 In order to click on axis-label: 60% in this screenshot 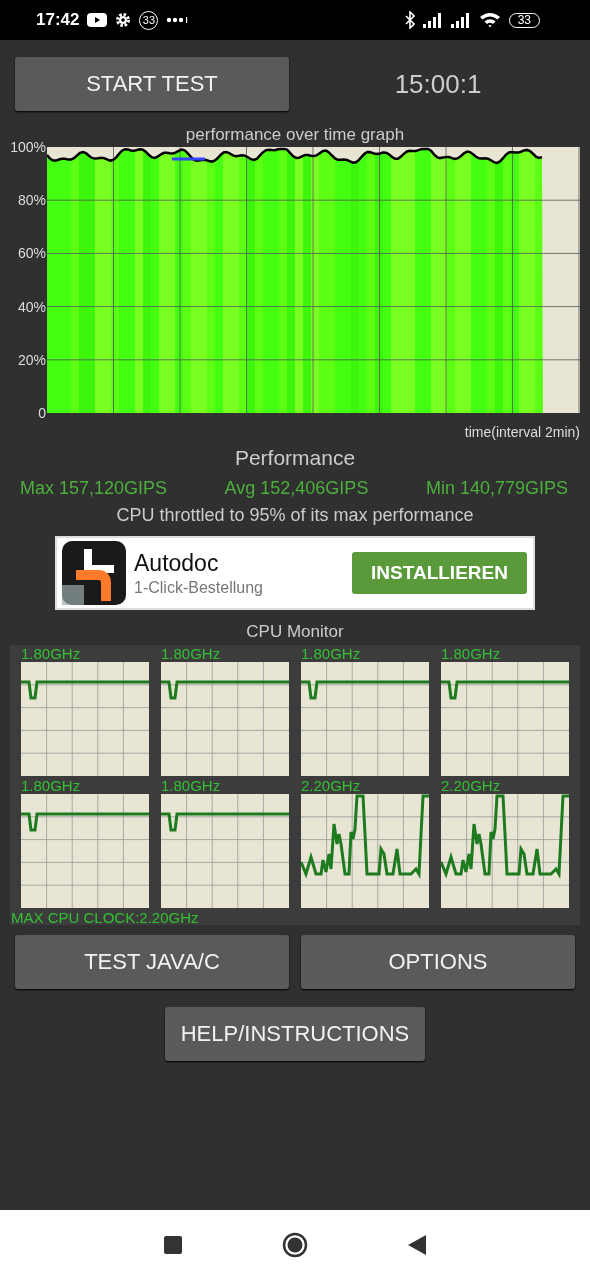, I will do `click(32, 253)`.